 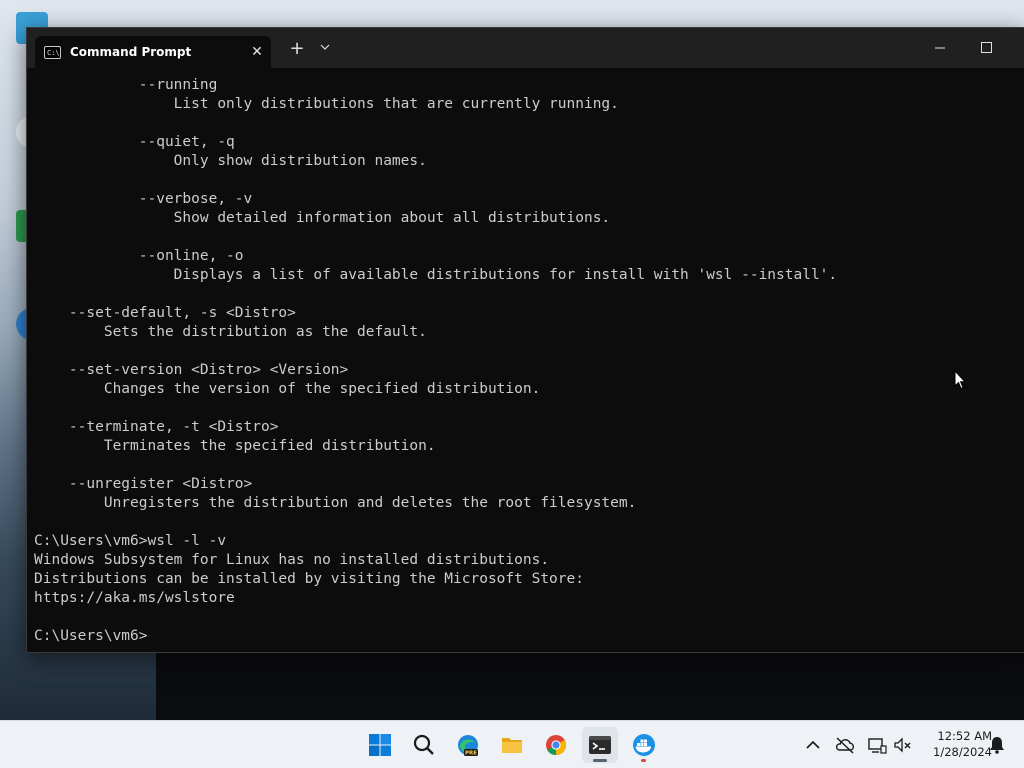 I want to click on console-line: C:\Users\vm6>wsl -l -v, so click(x=130, y=541).